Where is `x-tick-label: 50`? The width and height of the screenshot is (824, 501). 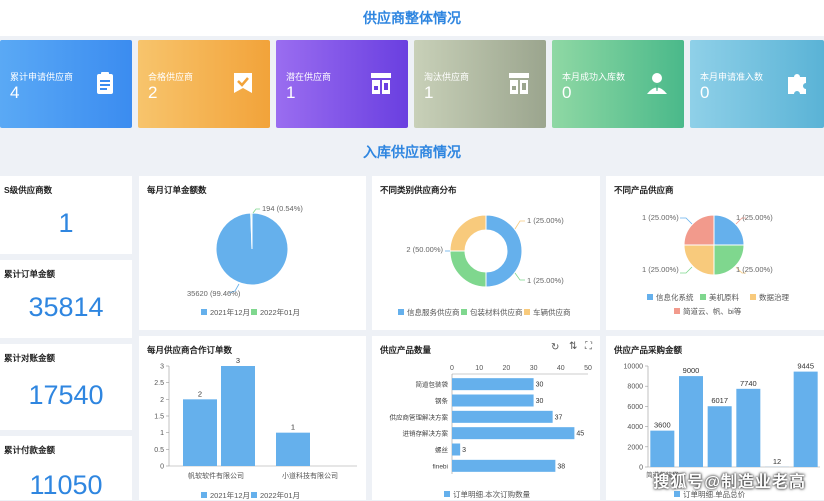 x-tick-label: 50 is located at coordinates (588, 368).